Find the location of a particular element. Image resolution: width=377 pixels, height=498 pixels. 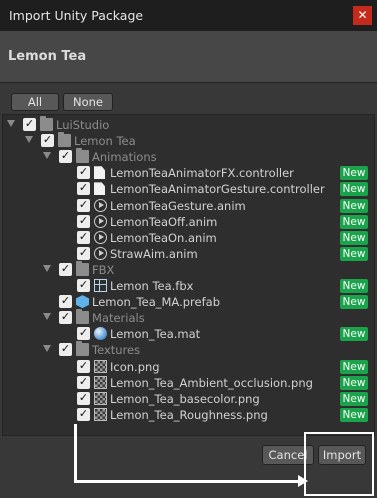

tree-item-row: ✓ StrawAim.anim New is located at coordinates (188, 254).